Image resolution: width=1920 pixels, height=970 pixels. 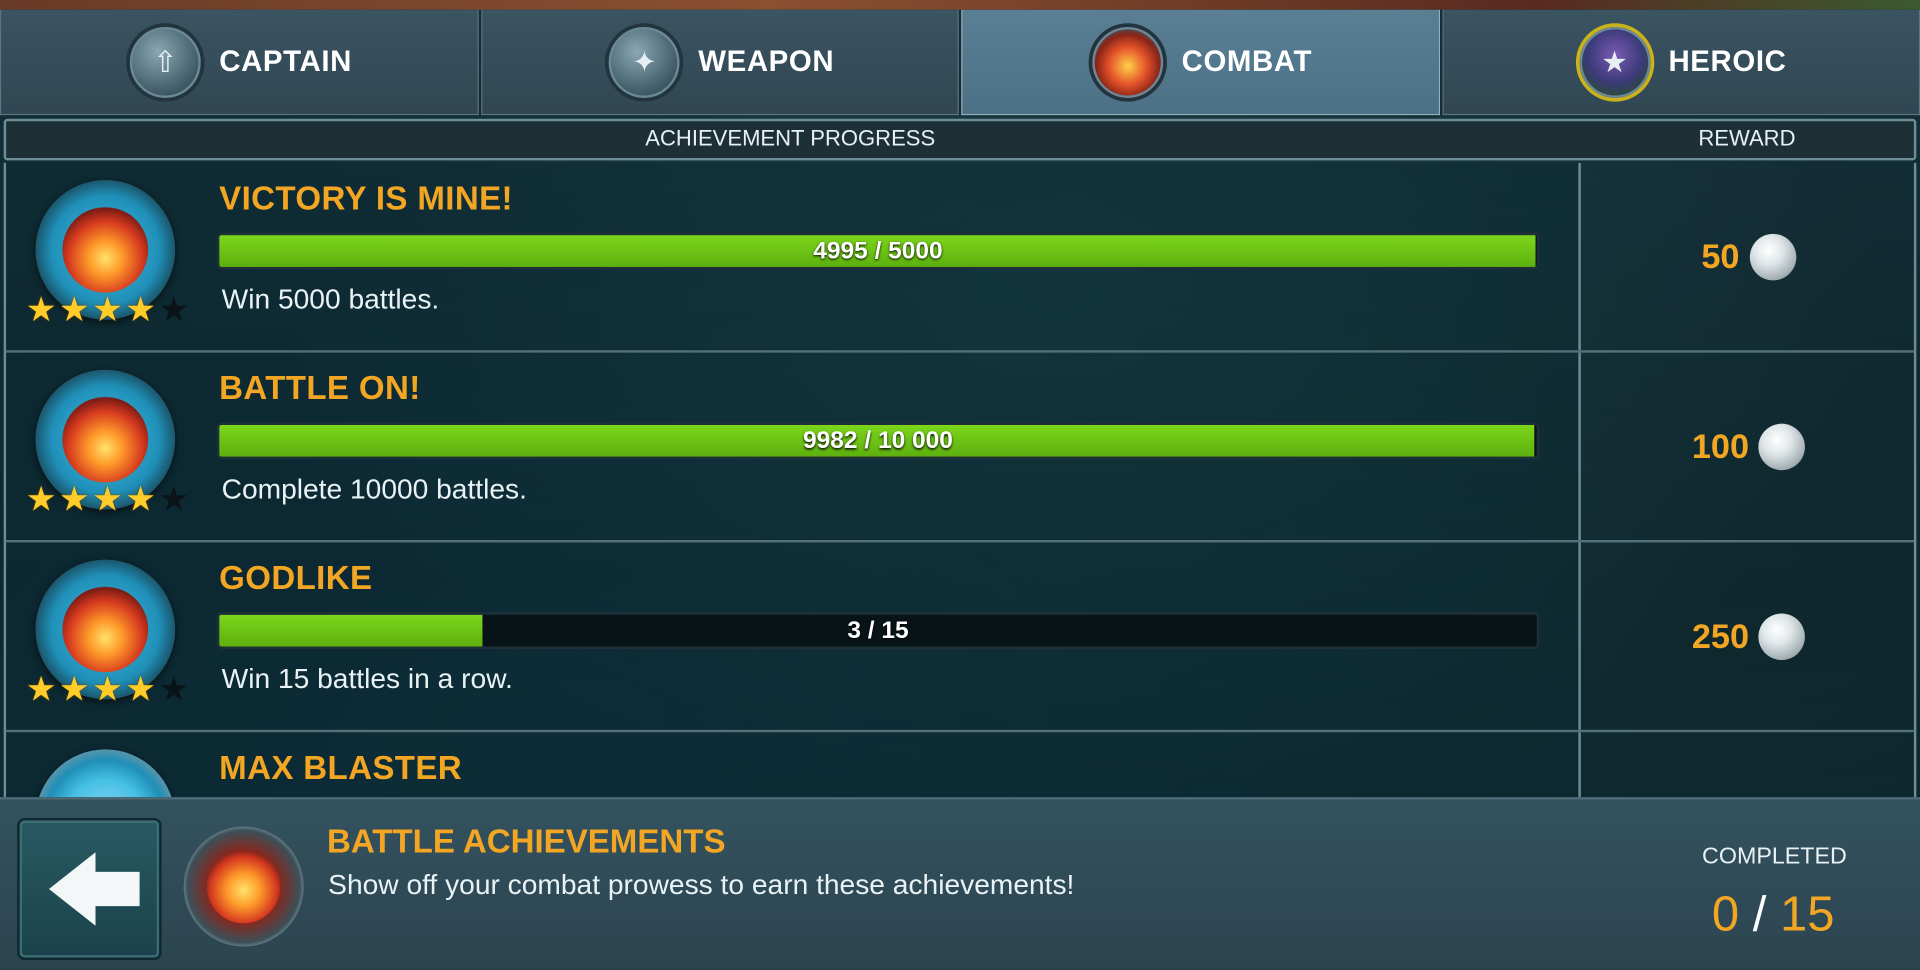 What do you see at coordinates (285, 61) in the screenshot?
I see `tab-label: CAPTAIN` at bounding box center [285, 61].